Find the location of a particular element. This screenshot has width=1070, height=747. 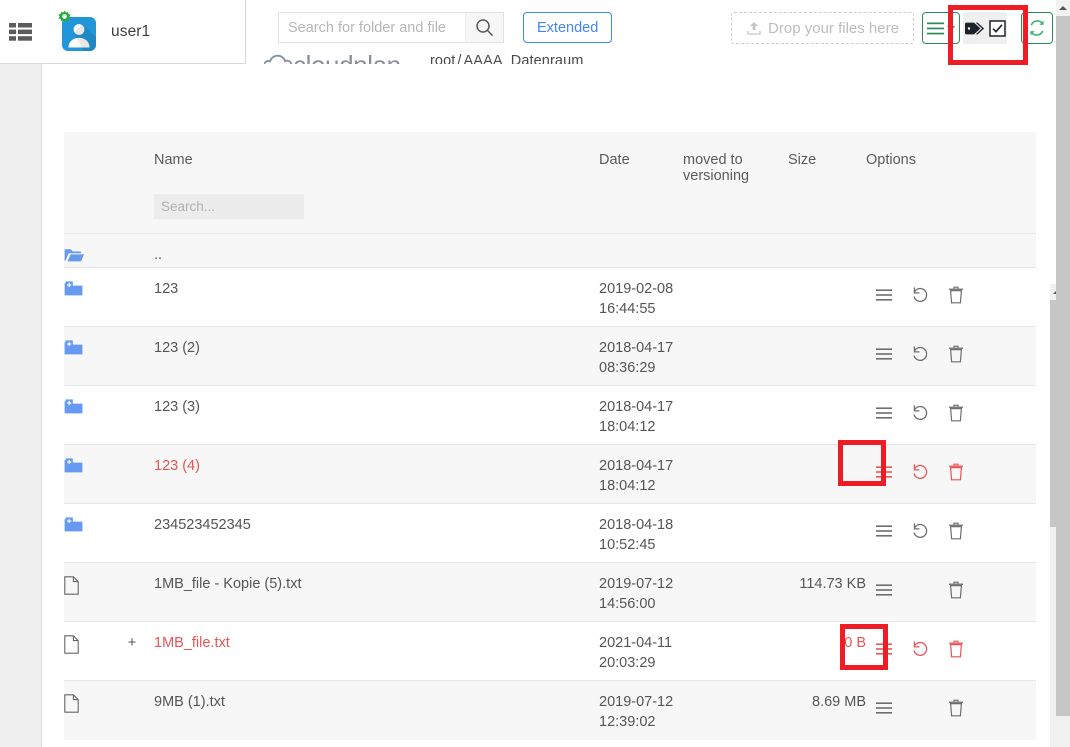

tag-icon is located at coordinates (975, 28).